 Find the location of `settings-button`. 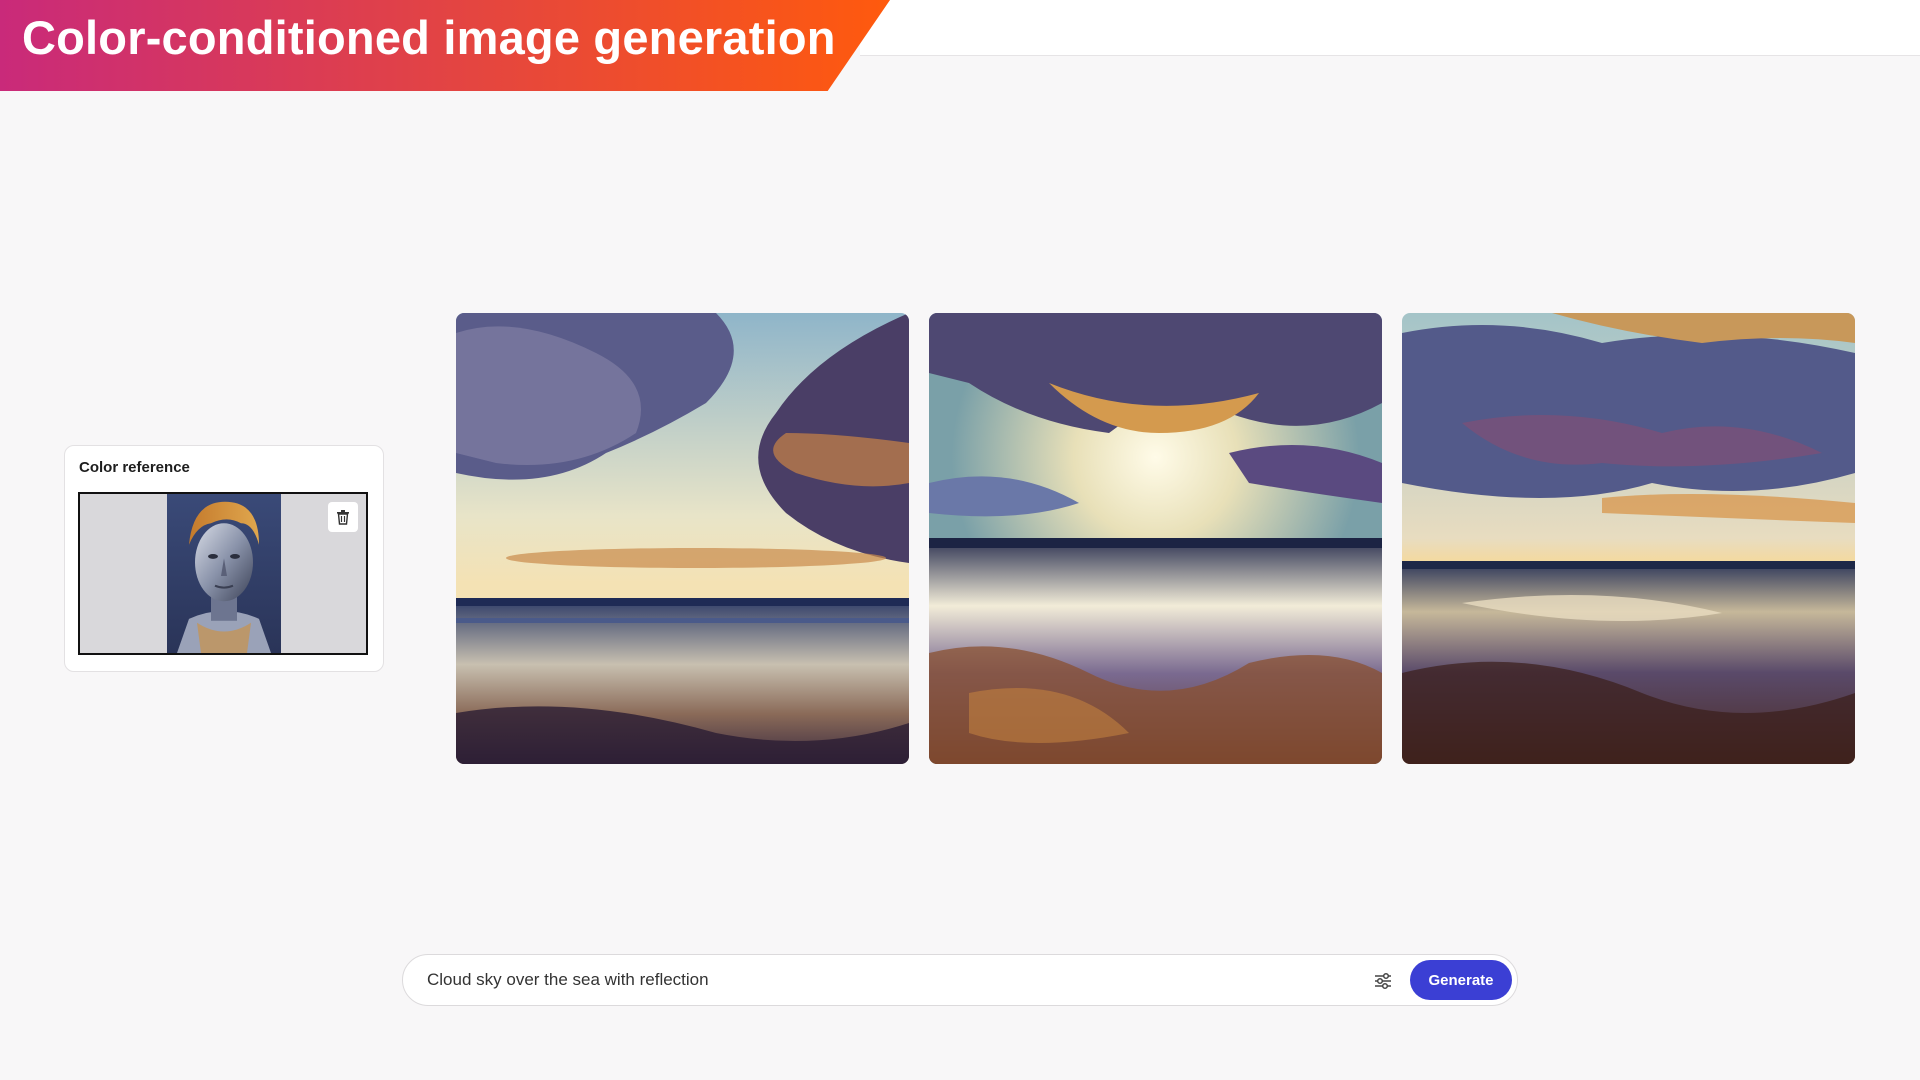

settings-button is located at coordinates (1383, 981).